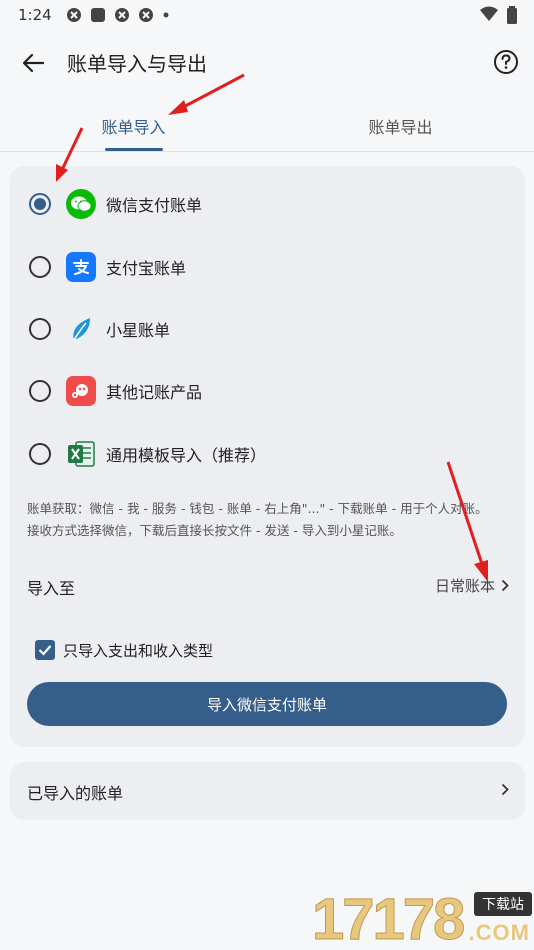  I want to click on other-app-icon, so click(81, 391).